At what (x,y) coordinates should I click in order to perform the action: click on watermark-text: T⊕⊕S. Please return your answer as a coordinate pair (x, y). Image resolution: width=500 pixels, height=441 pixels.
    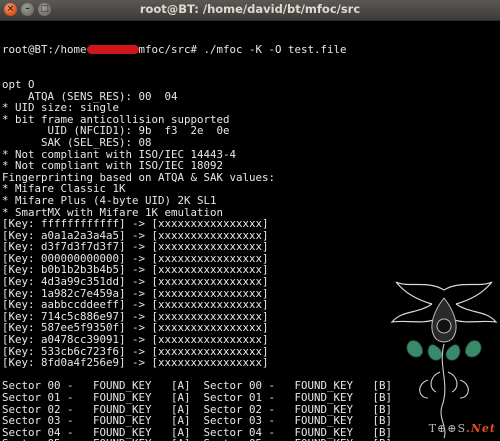
    Looking at the image, I should click on (447, 428).